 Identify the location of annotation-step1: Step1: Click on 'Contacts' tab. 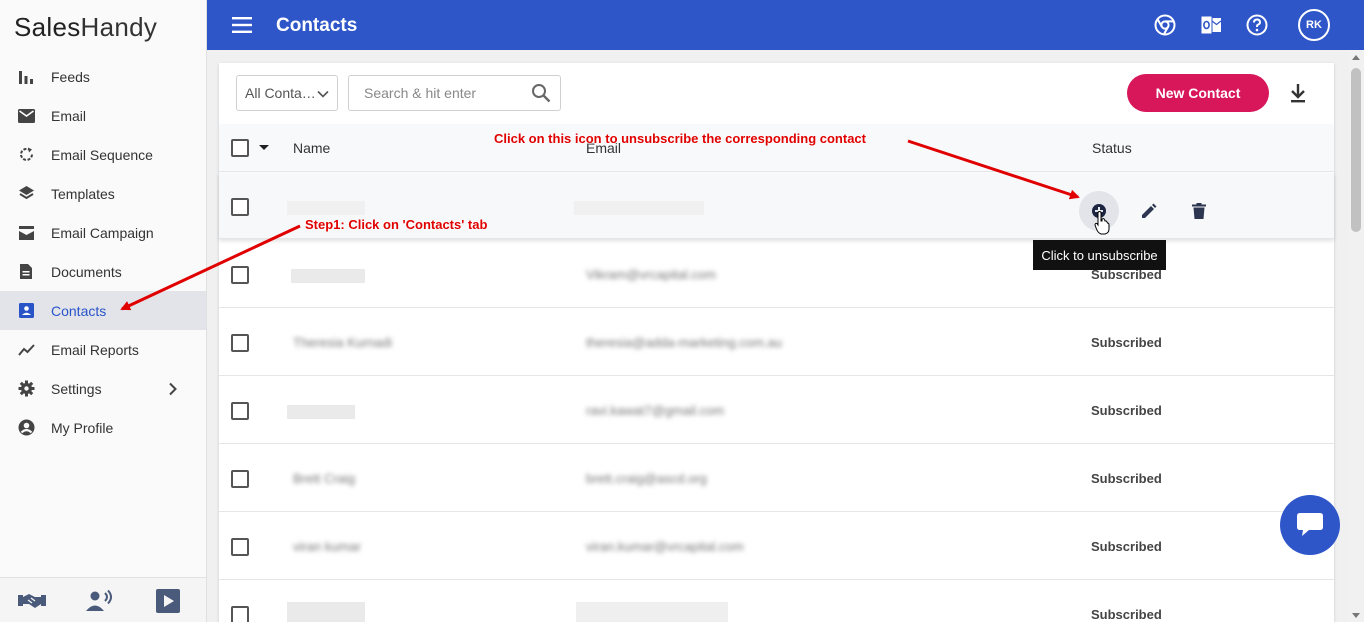
(396, 224).